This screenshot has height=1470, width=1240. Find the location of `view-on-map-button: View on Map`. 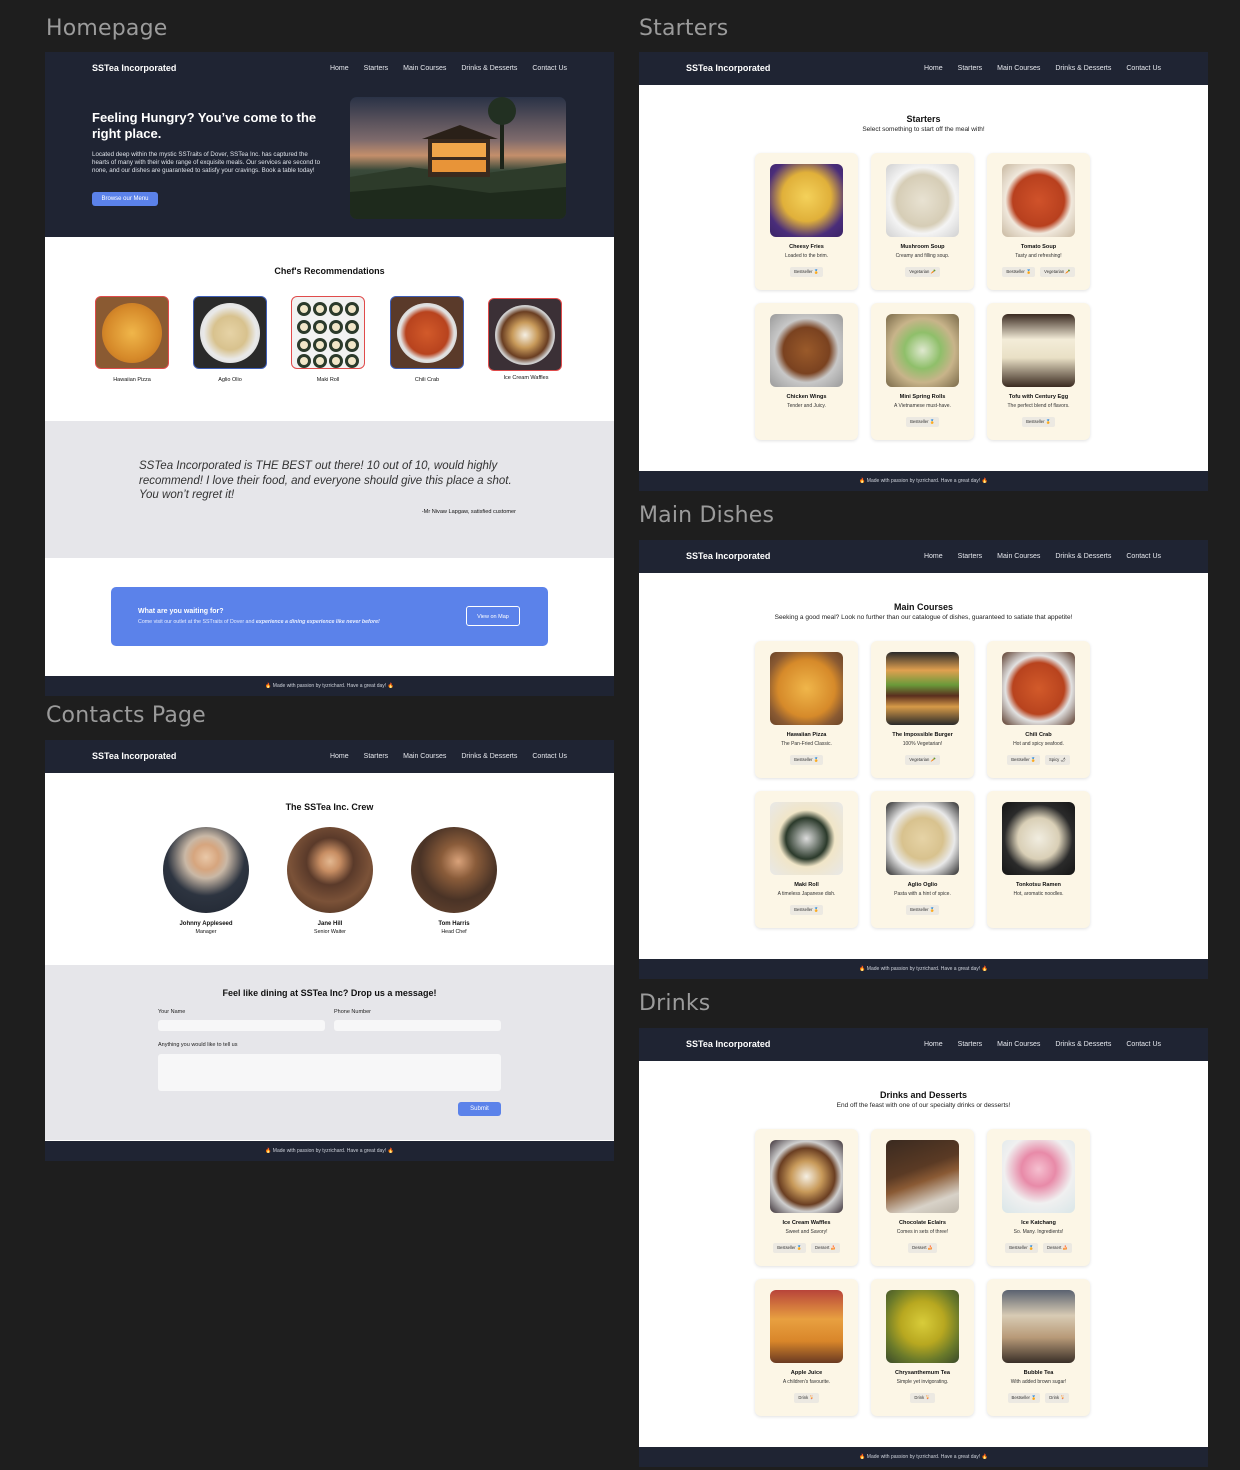

view-on-map-button: View on Map is located at coordinates (493, 616).